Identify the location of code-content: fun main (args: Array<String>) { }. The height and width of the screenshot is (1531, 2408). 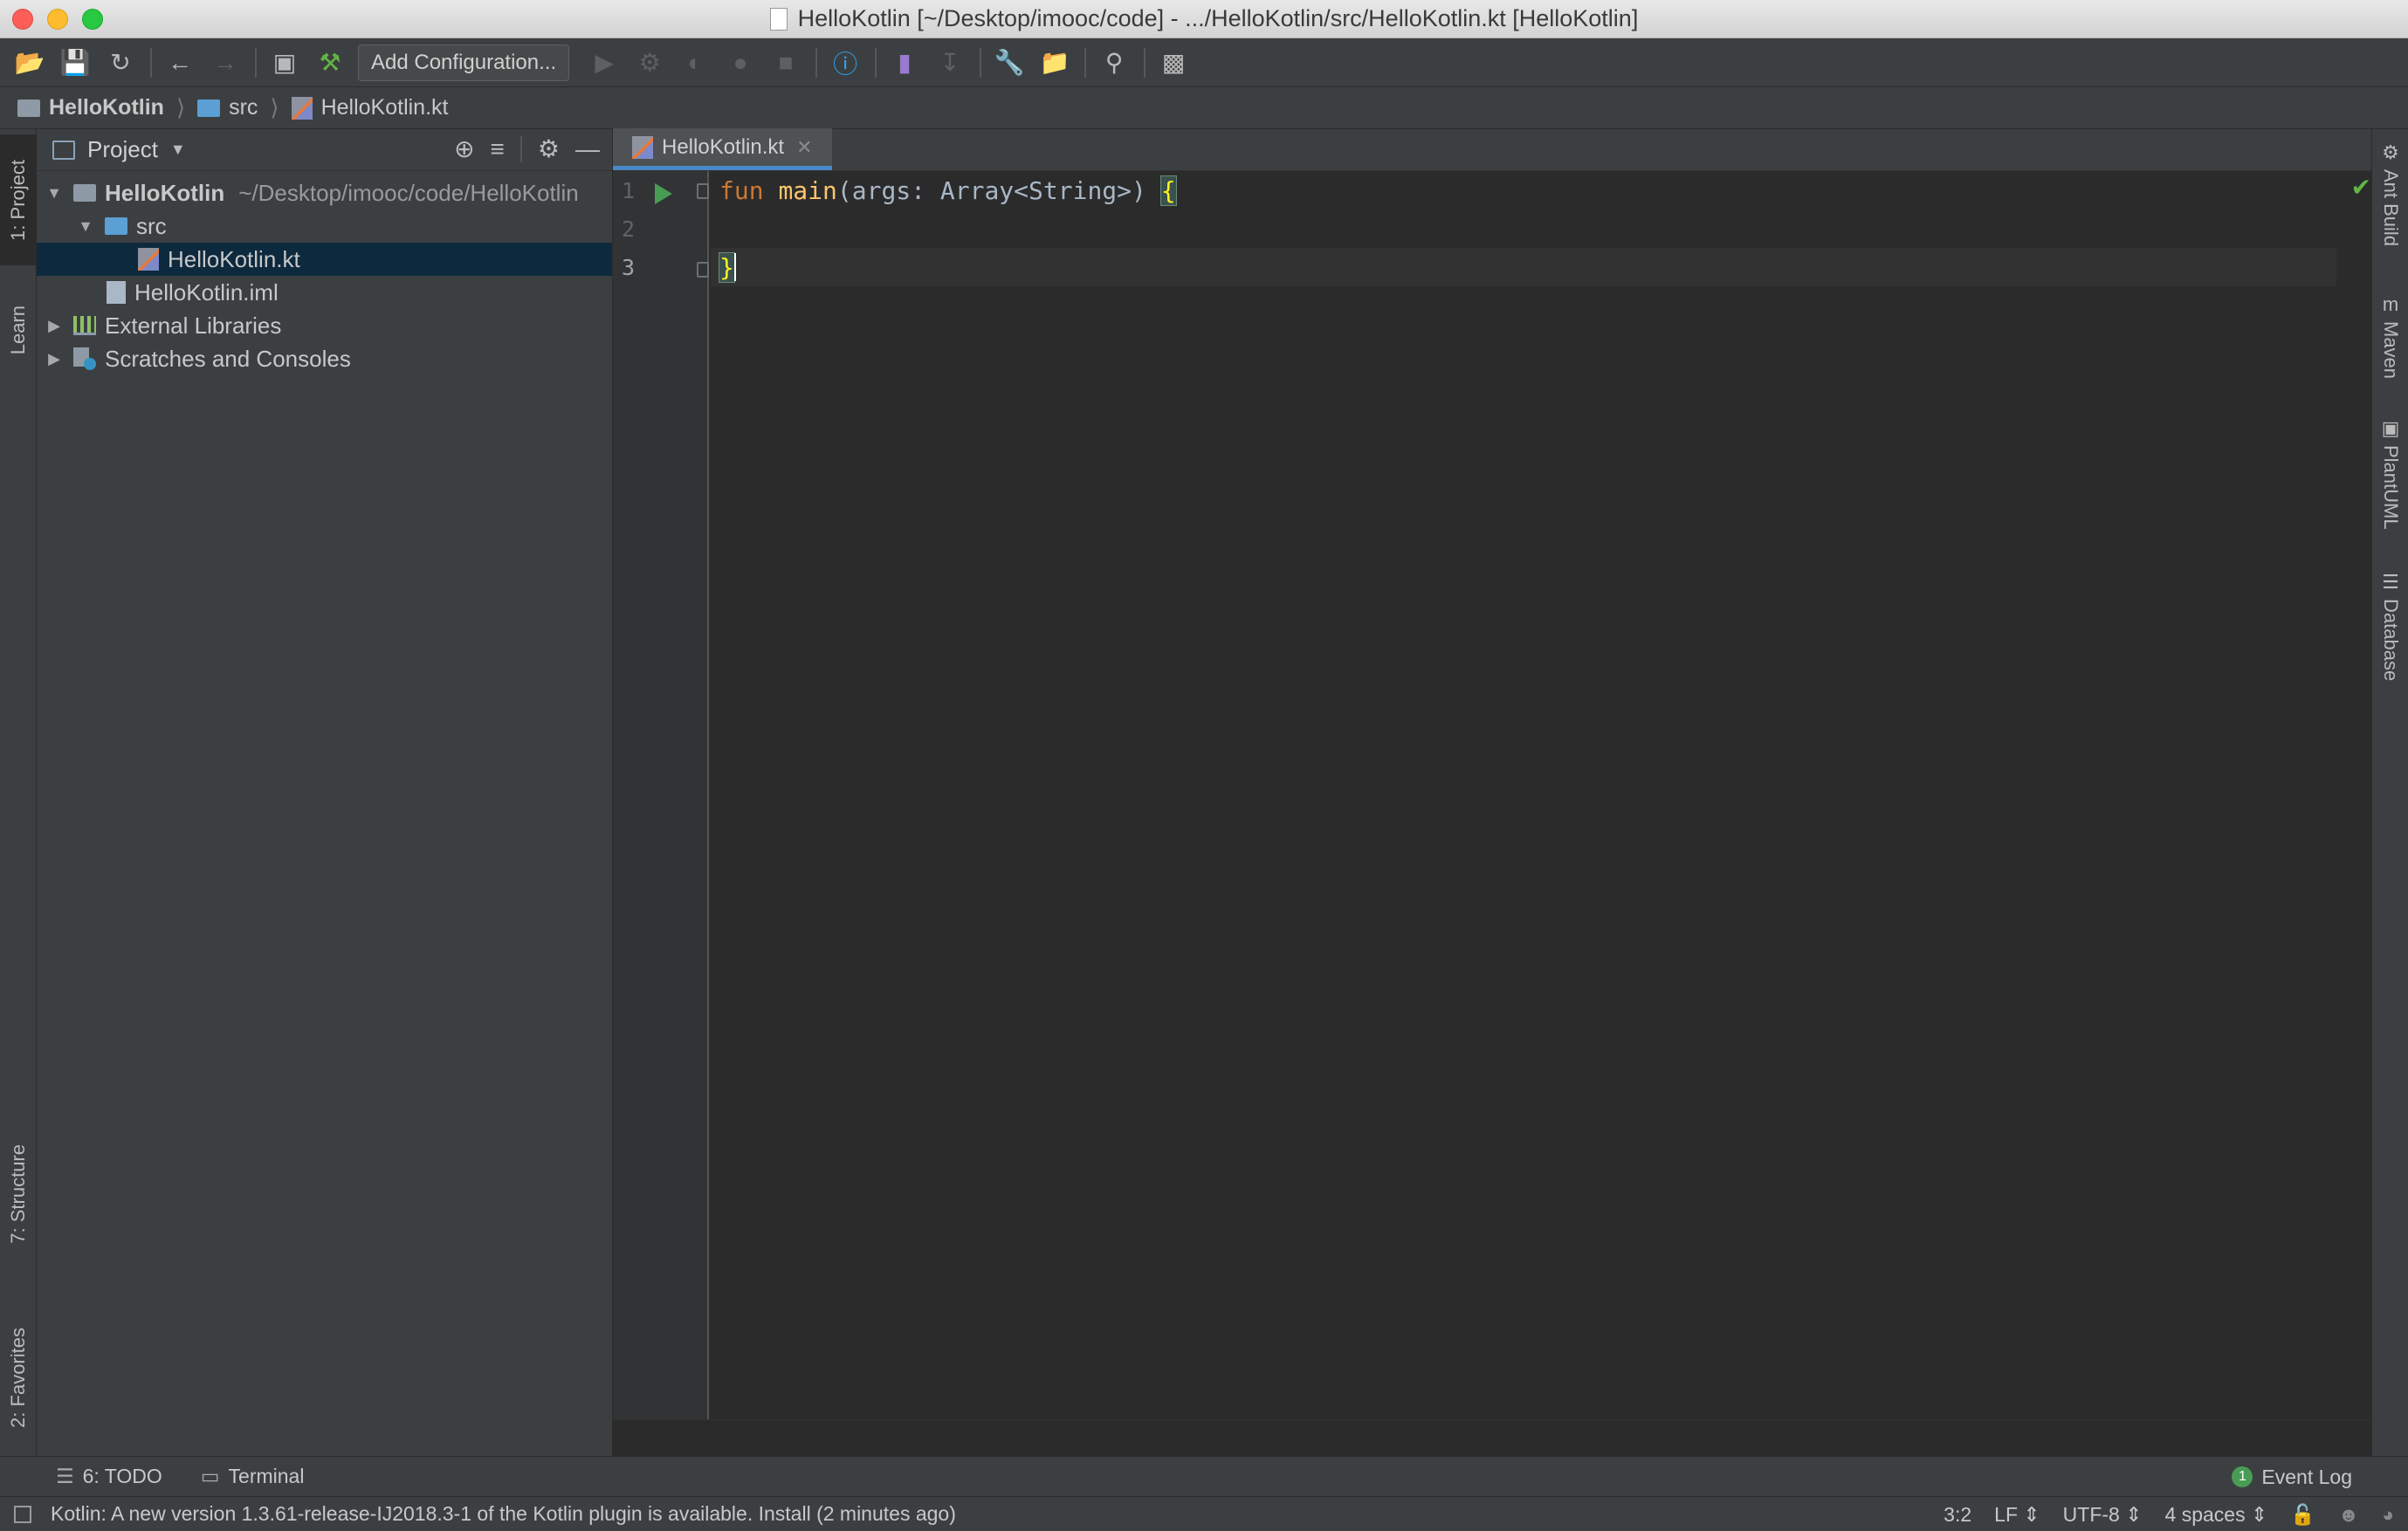
(1523, 228).